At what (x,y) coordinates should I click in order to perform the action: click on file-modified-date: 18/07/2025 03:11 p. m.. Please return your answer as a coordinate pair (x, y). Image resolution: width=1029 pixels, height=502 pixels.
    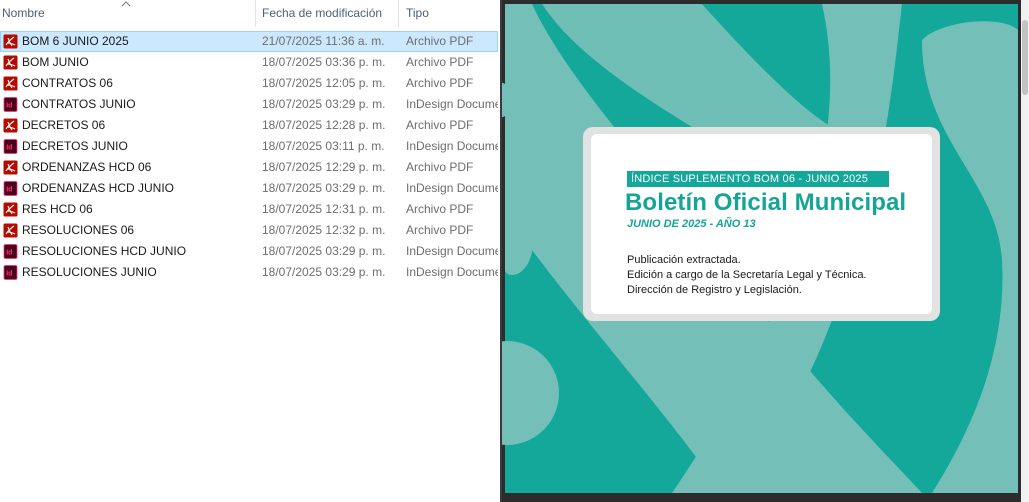
    Looking at the image, I should click on (323, 146).